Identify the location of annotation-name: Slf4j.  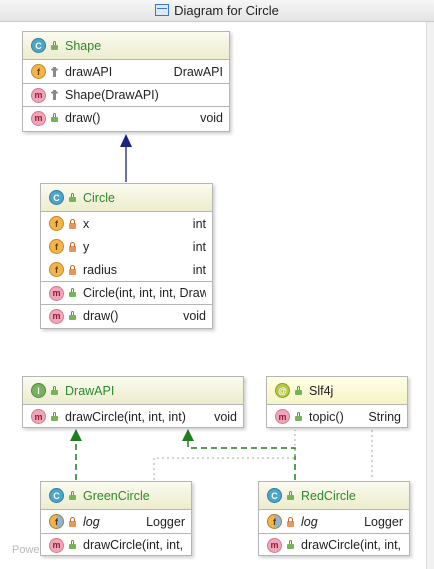
(321, 390).